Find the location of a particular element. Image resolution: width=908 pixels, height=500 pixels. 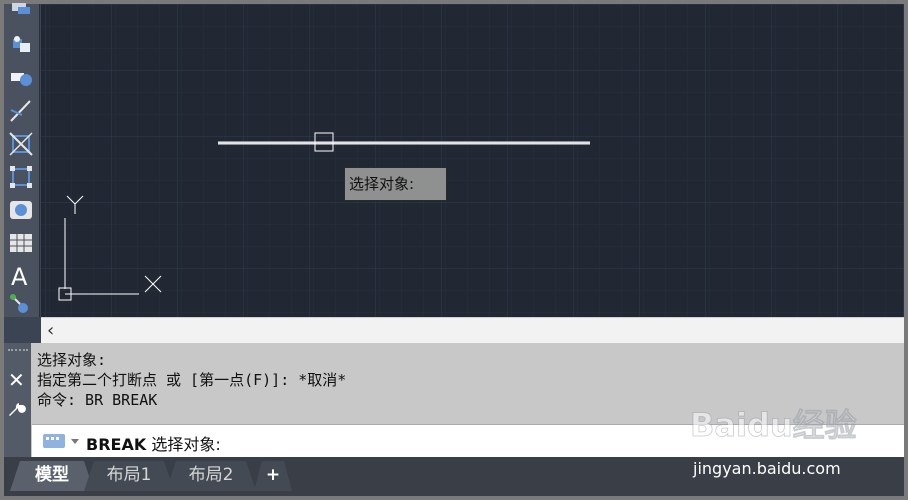

scale-tool-icon is located at coordinates (21, 144).